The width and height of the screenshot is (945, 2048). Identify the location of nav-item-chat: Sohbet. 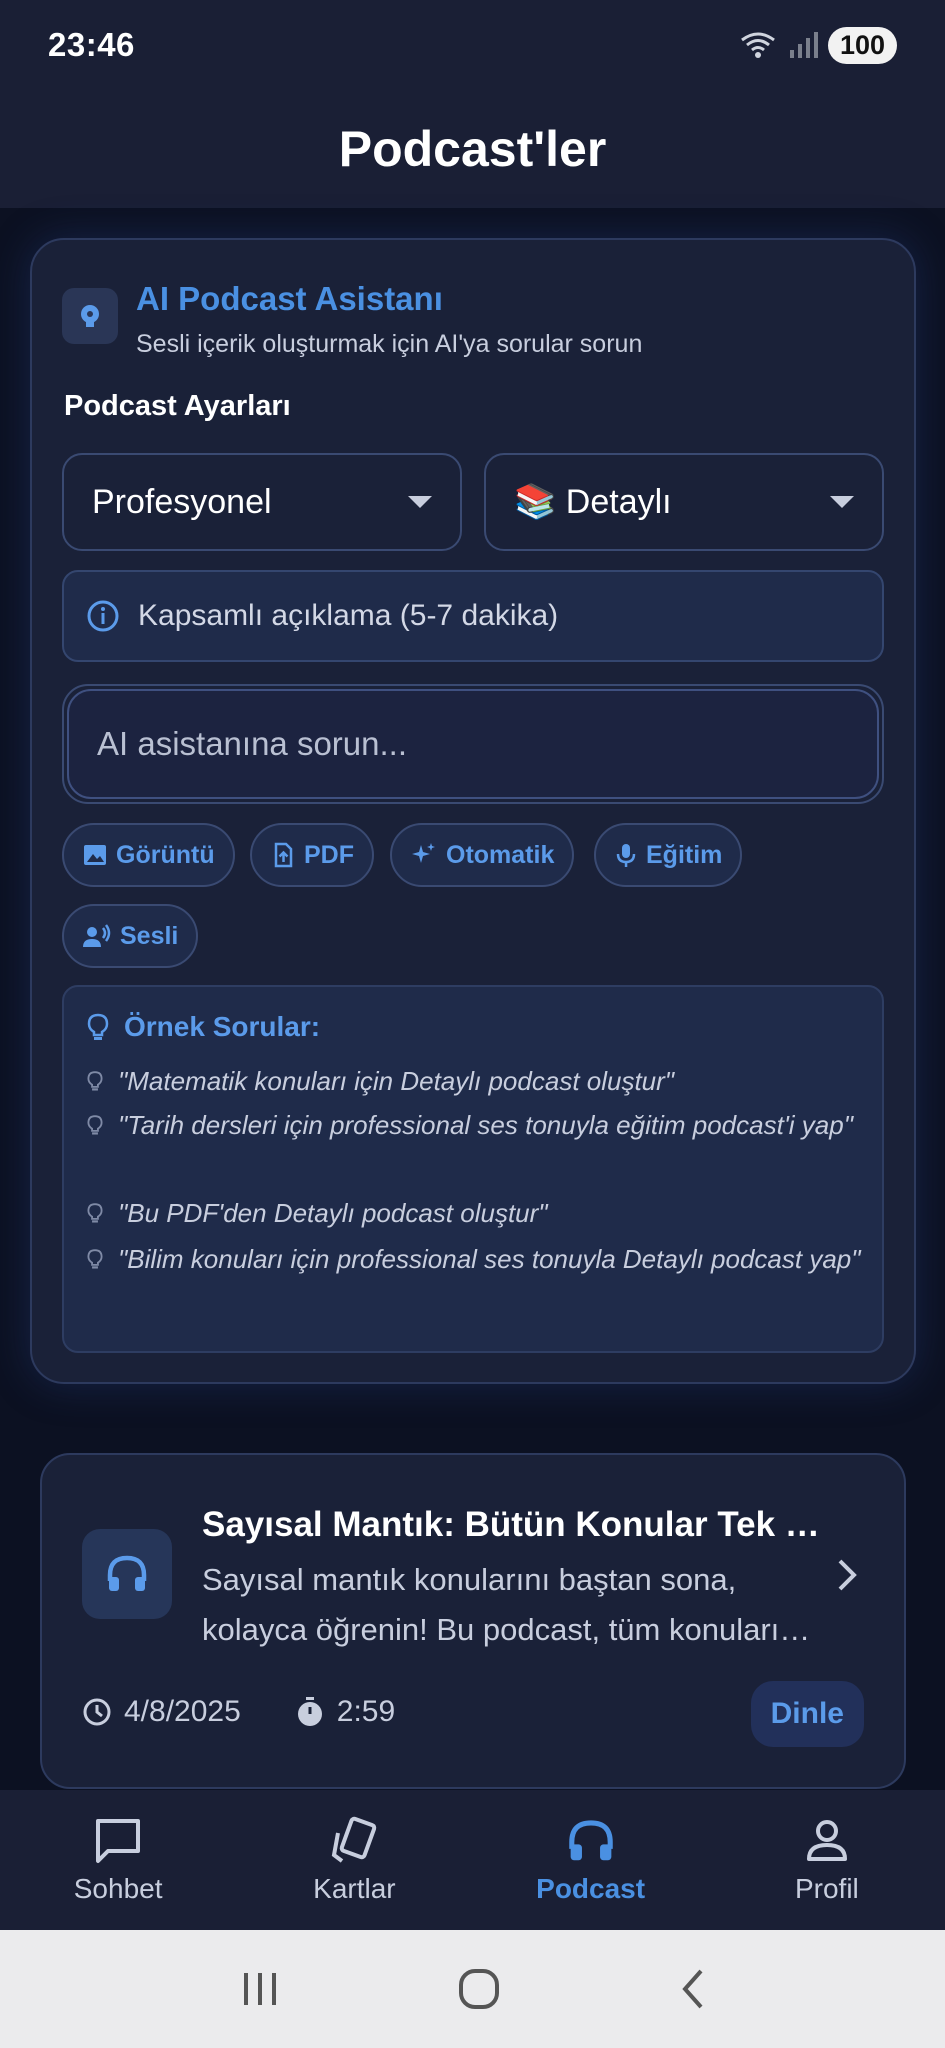
(118, 1860).